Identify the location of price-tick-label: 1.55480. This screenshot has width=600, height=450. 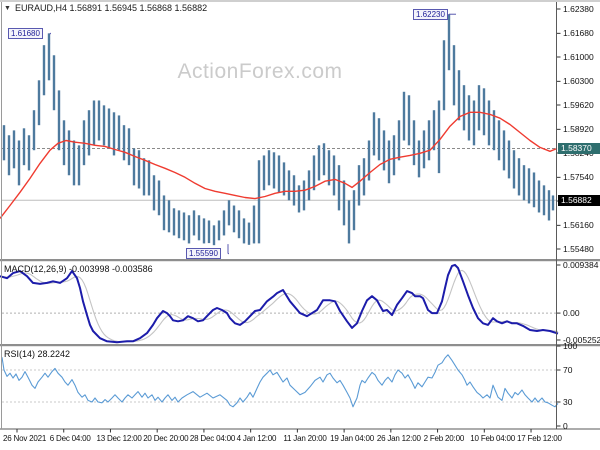
(578, 249).